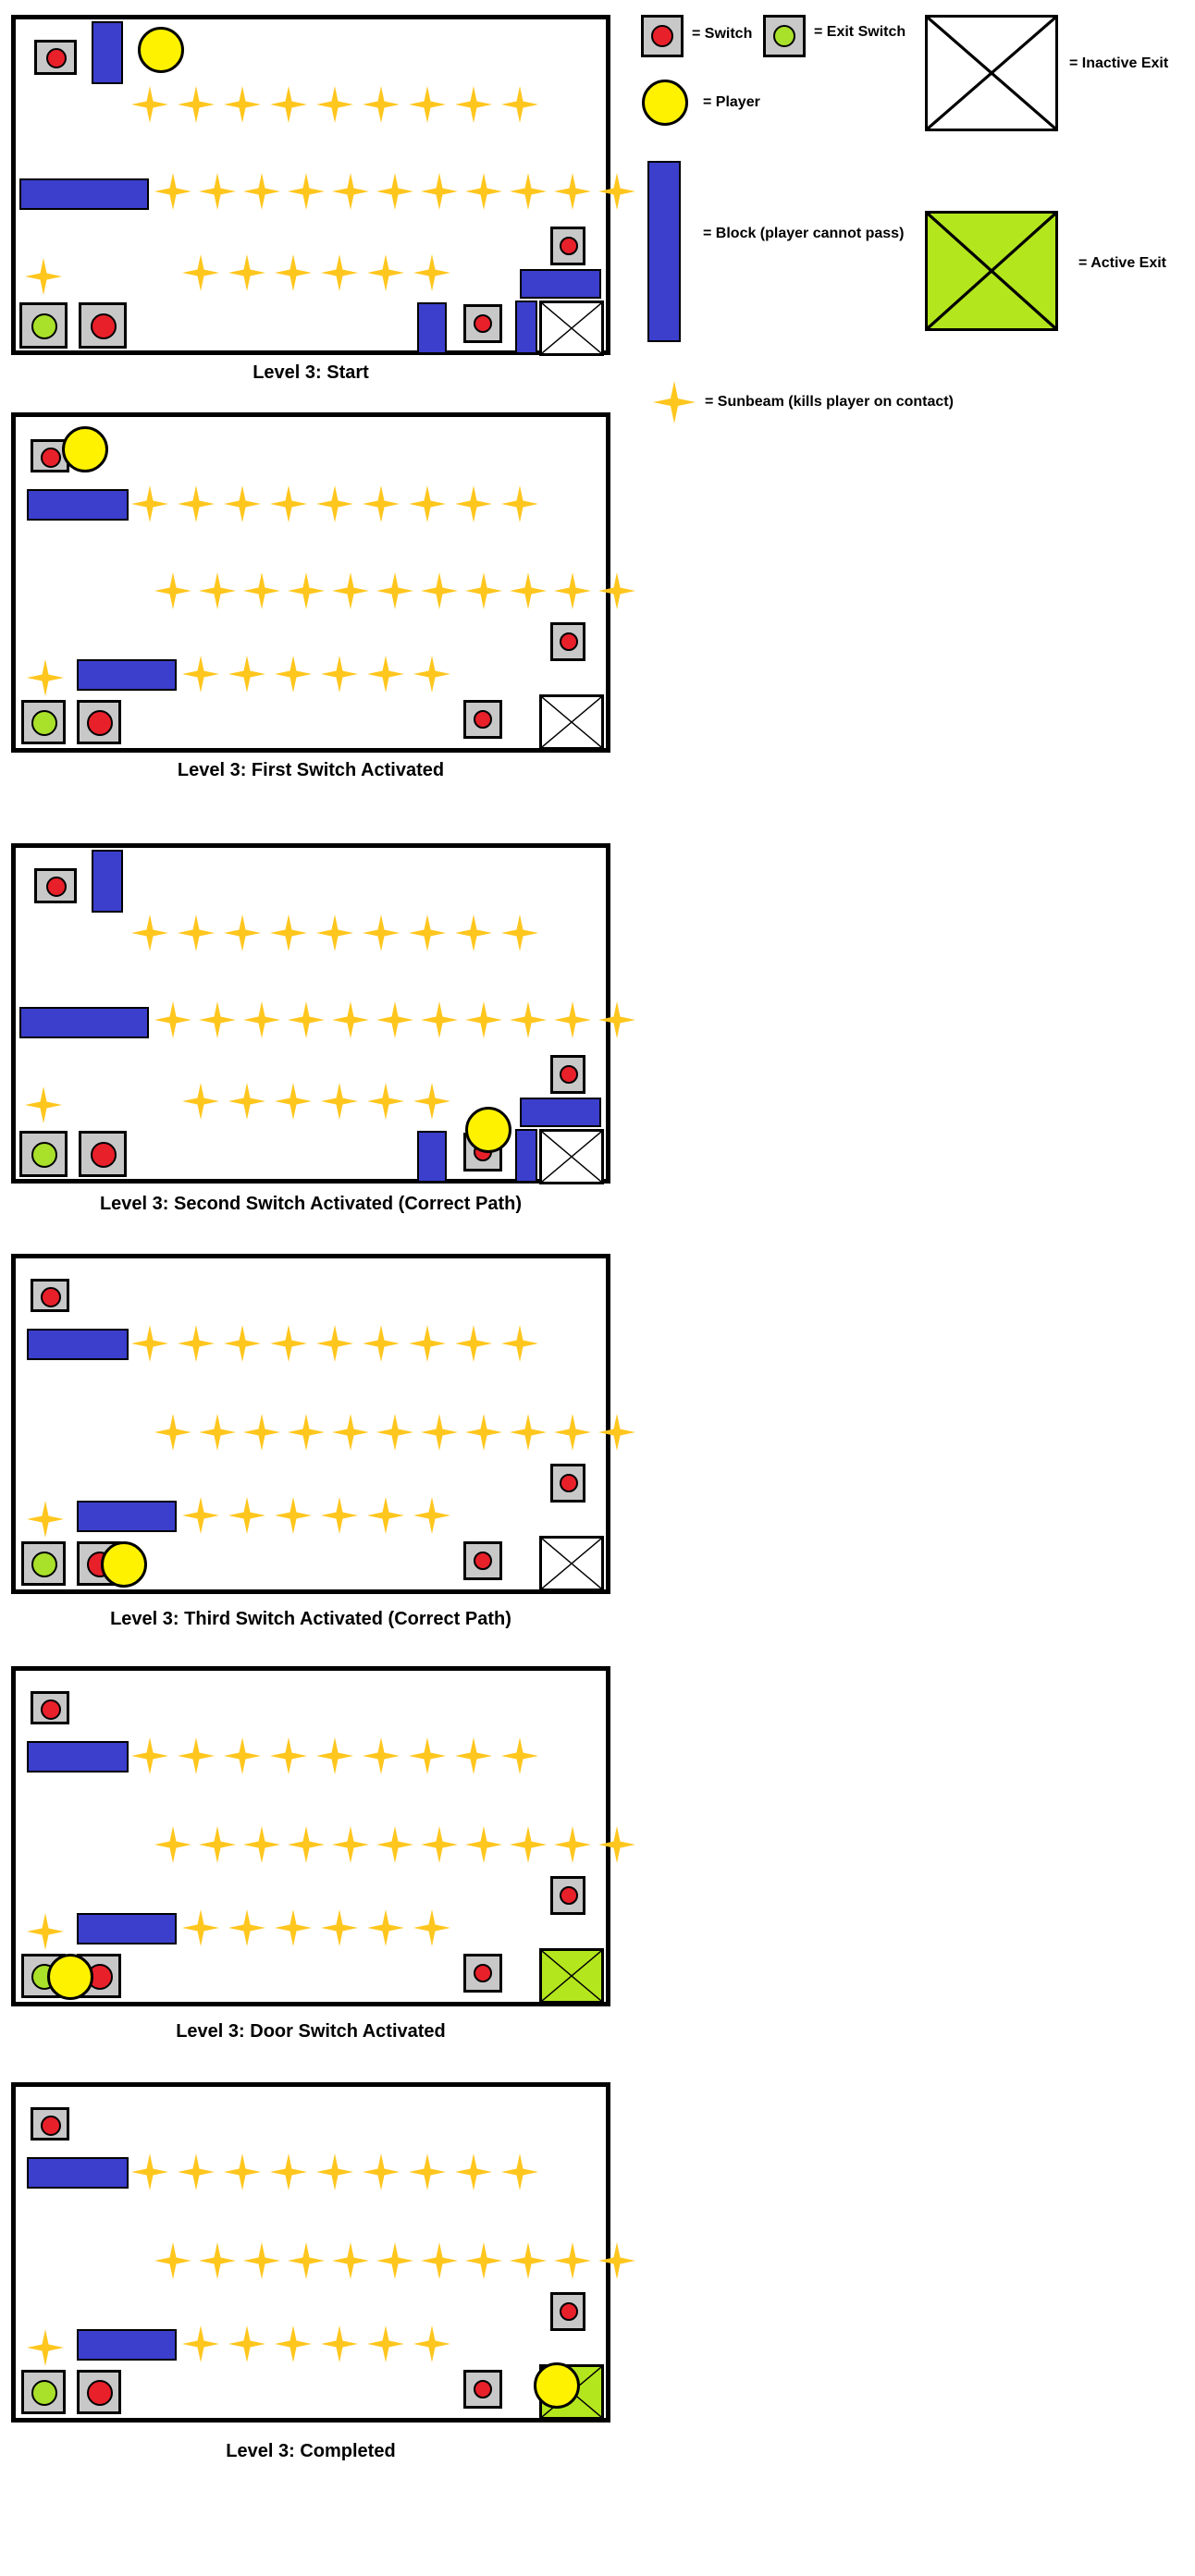 This screenshot has height=2576, width=1195. I want to click on exit-door-inactive, so click(571, 328).